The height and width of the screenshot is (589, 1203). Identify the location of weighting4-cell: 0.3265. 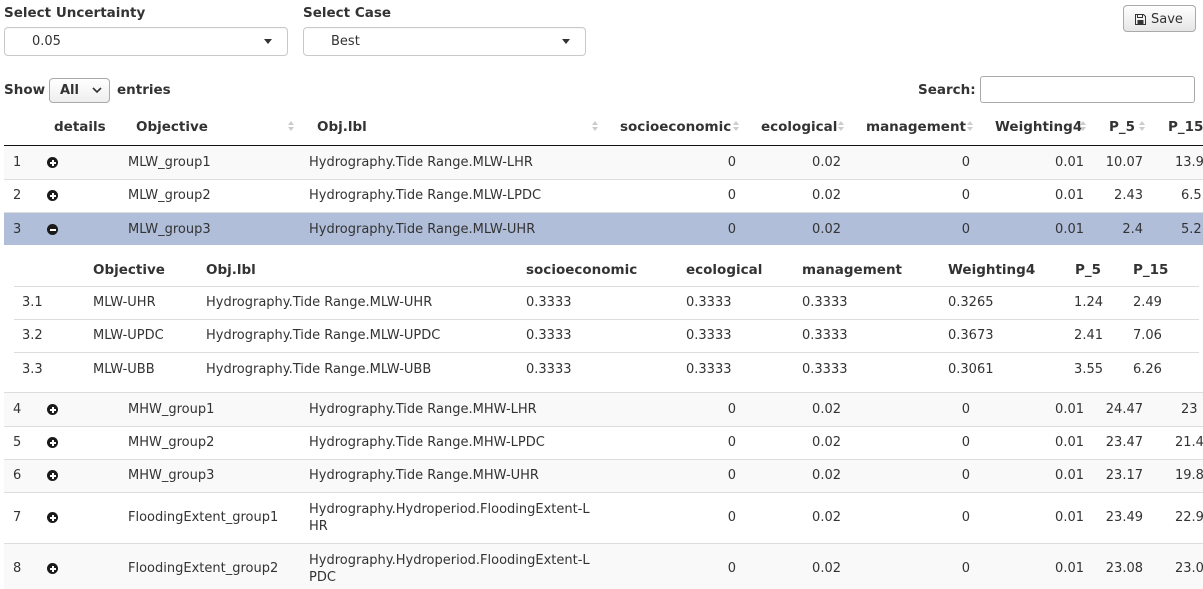
(971, 302).